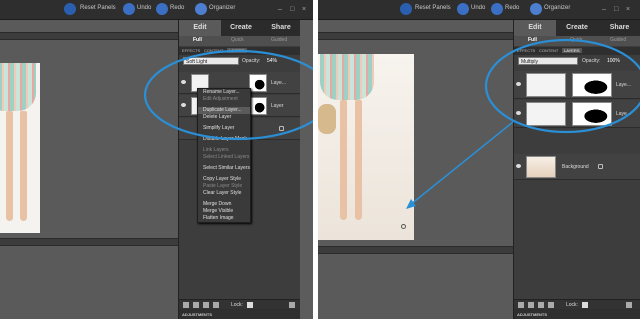 The image size is (640, 319). I want to click on context-menu-item: Paste Layer Style, so click(223, 186).